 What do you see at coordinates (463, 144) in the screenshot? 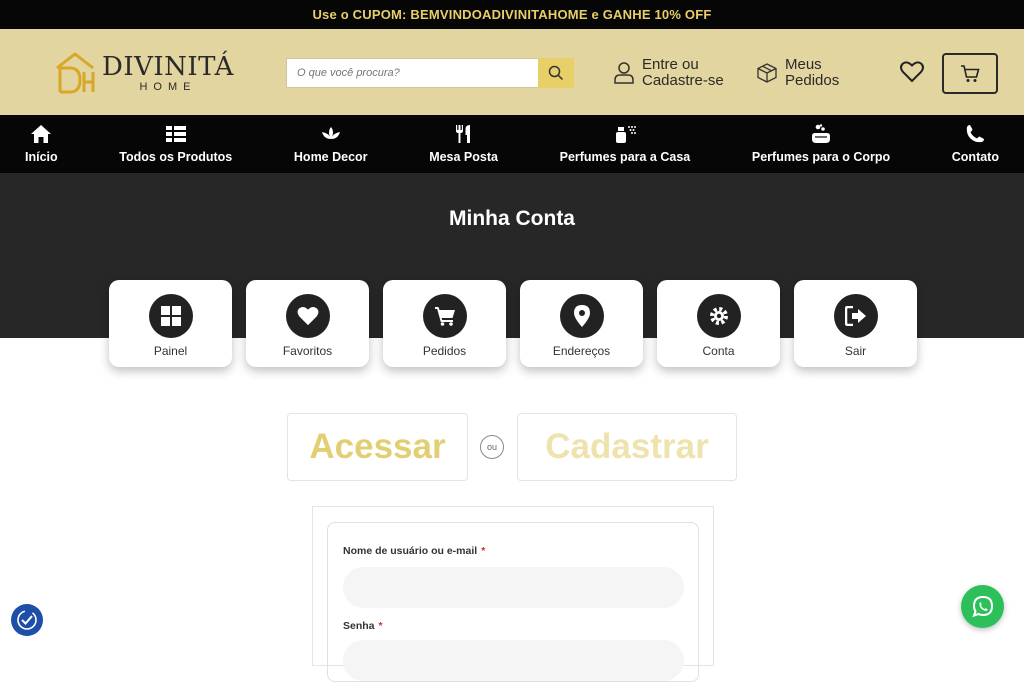
I see `nav-item-mesa-posta: Mesa Posta` at bounding box center [463, 144].